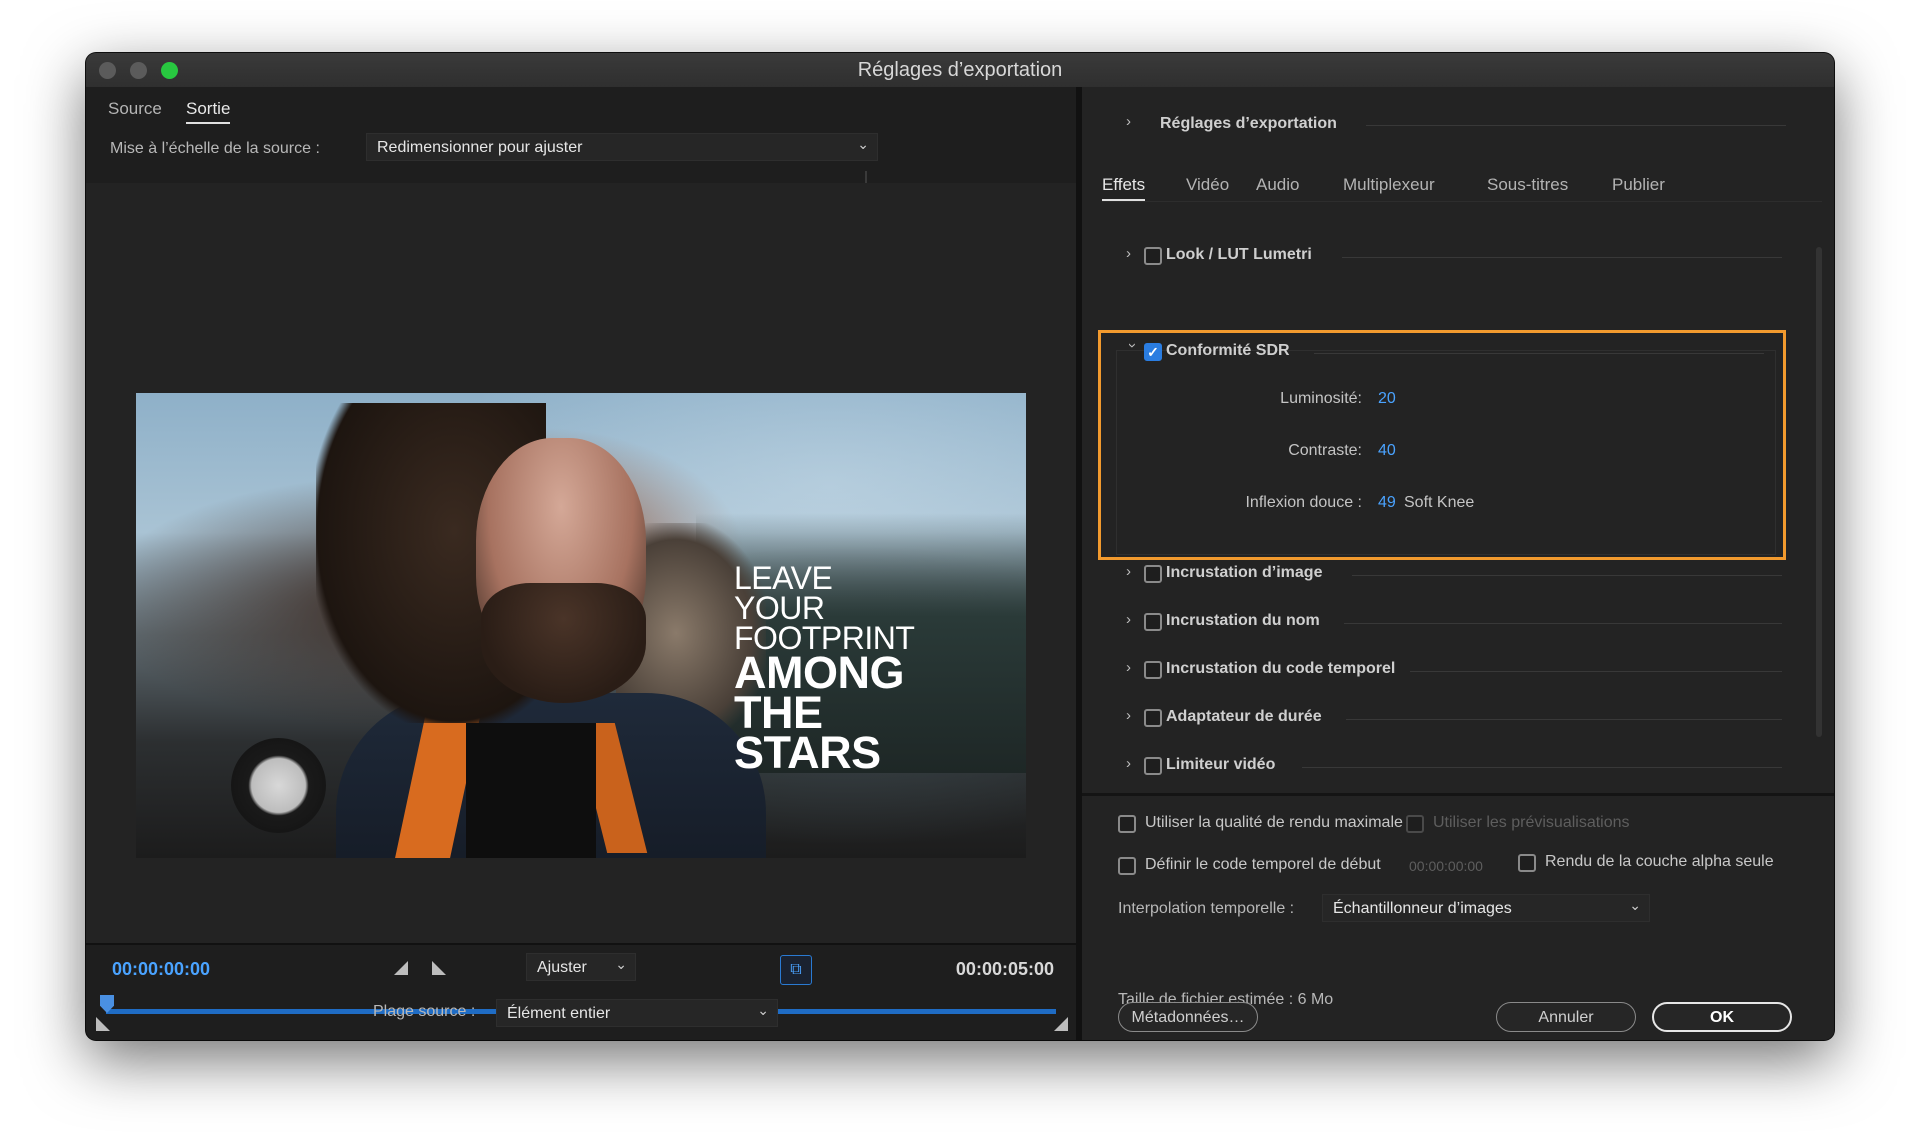  Describe the element at coordinates (1153, 766) in the screenshot. I see `video-limiter-checkbox` at that location.